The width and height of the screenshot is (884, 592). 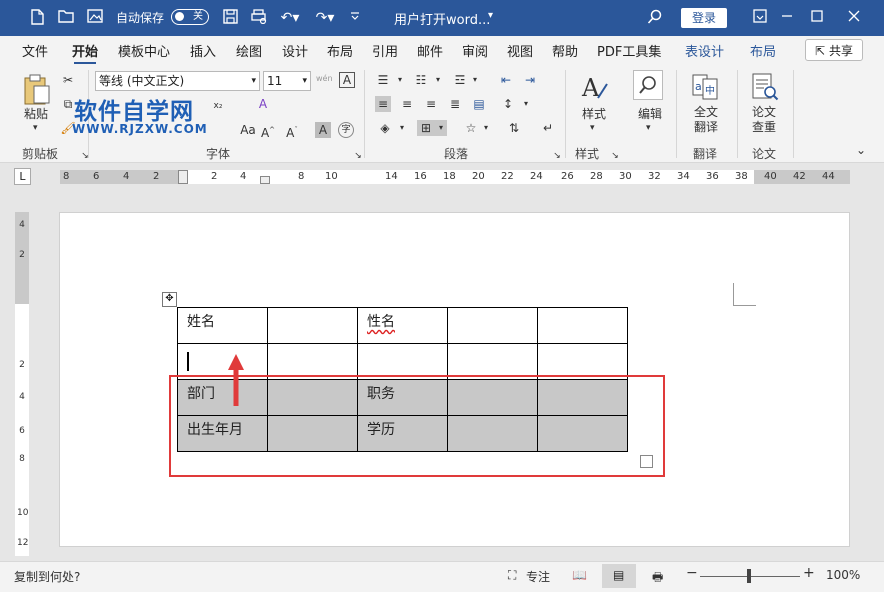 What do you see at coordinates (177, 81) in the screenshot?
I see `font-name-field: 等线 (中文正文) ▾` at bounding box center [177, 81].